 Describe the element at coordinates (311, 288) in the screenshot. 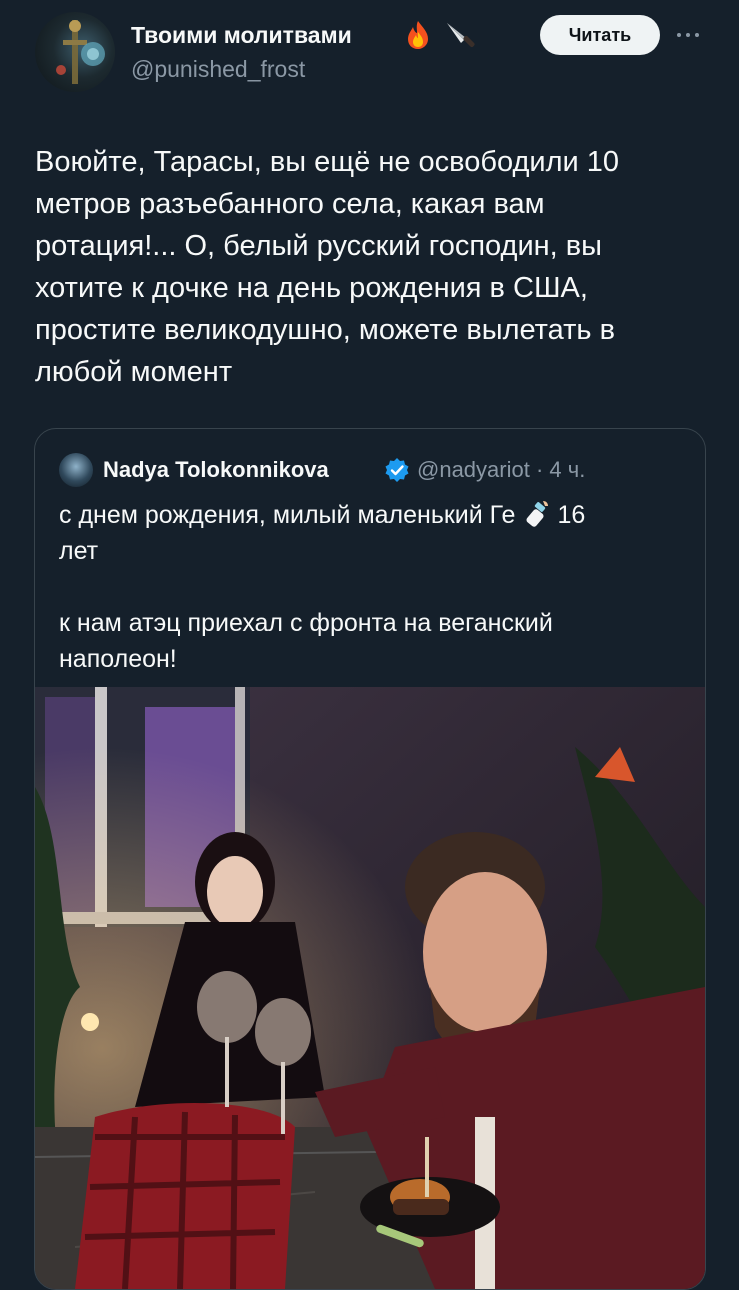

I see `tweet-text-line: хотите к дочке на день рождения в США,` at that location.